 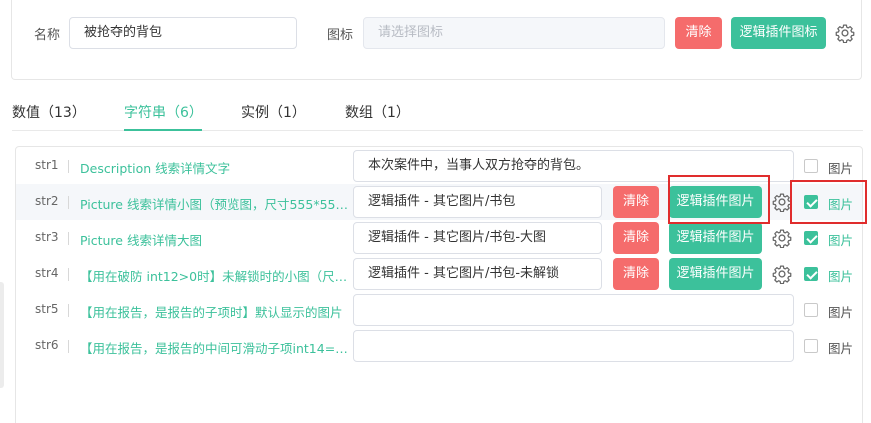 I want to click on row-key: str6, so click(x=47, y=345).